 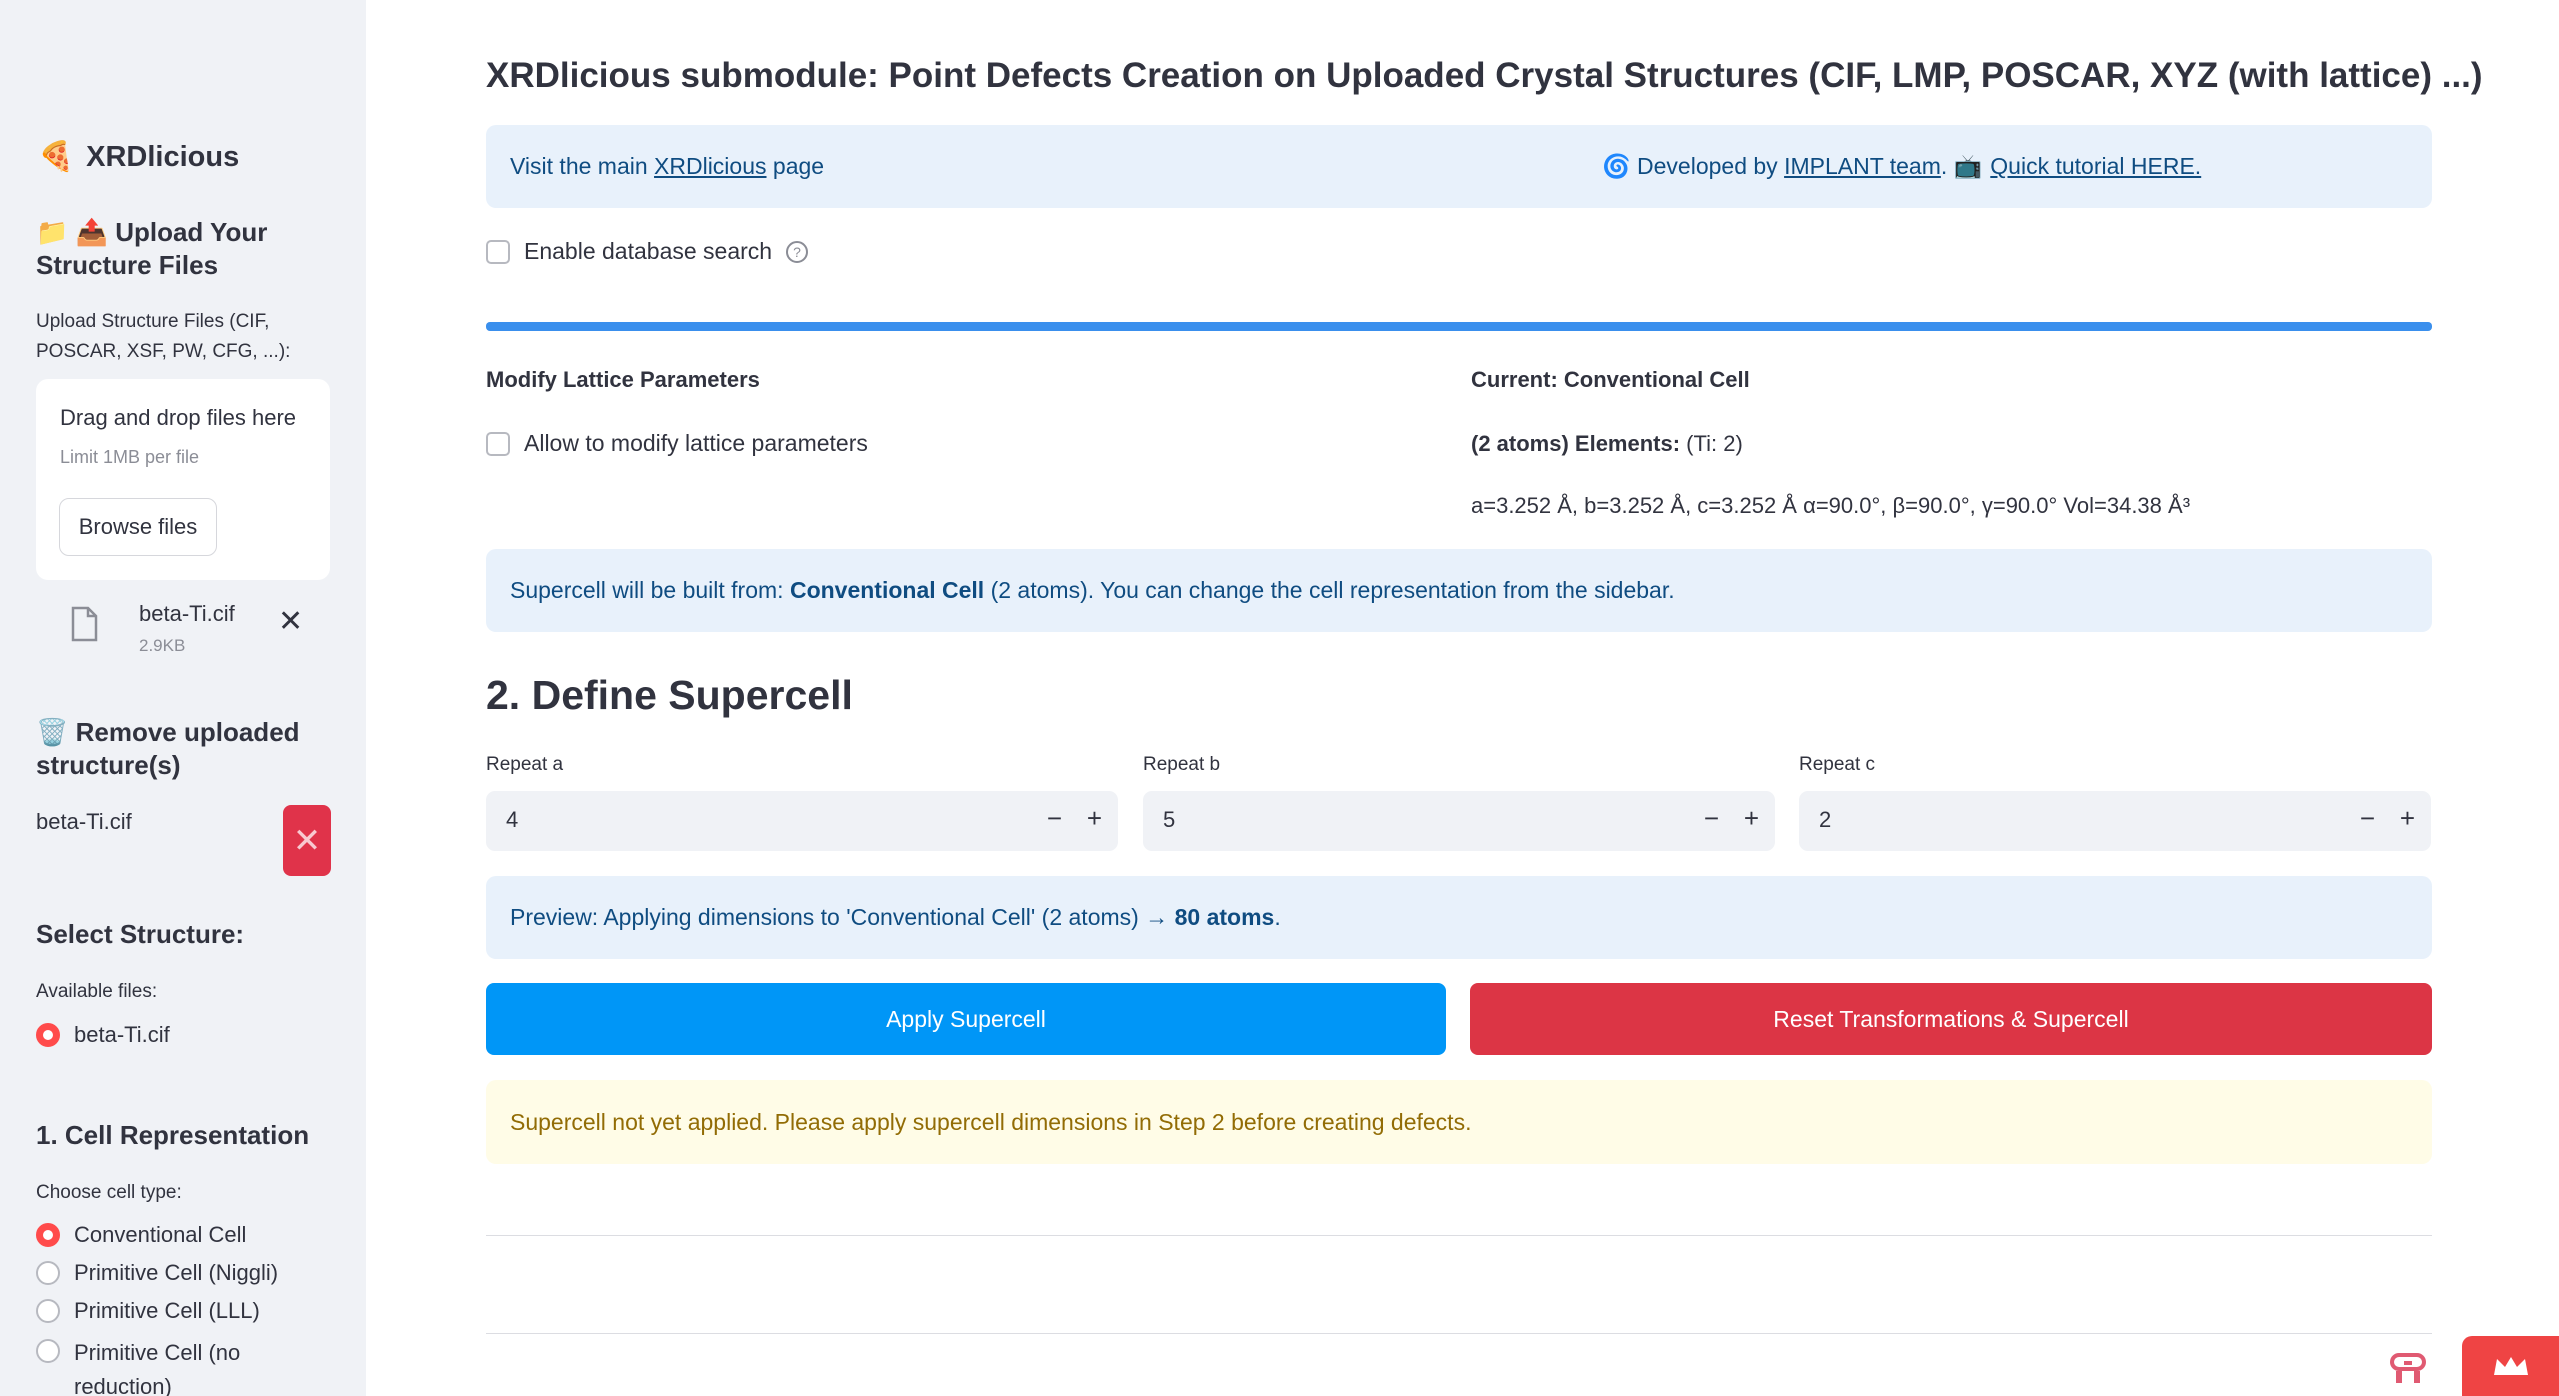 I want to click on modify-lattice-toggle: Allow to modify lattice parameters, so click(x=677, y=443).